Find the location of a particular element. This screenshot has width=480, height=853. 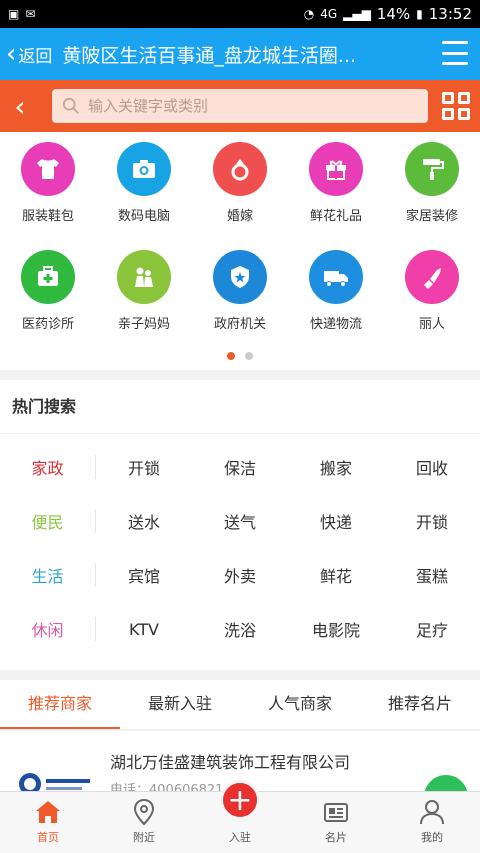

hot-search-item: 鲜花 is located at coordinates (336, 575).